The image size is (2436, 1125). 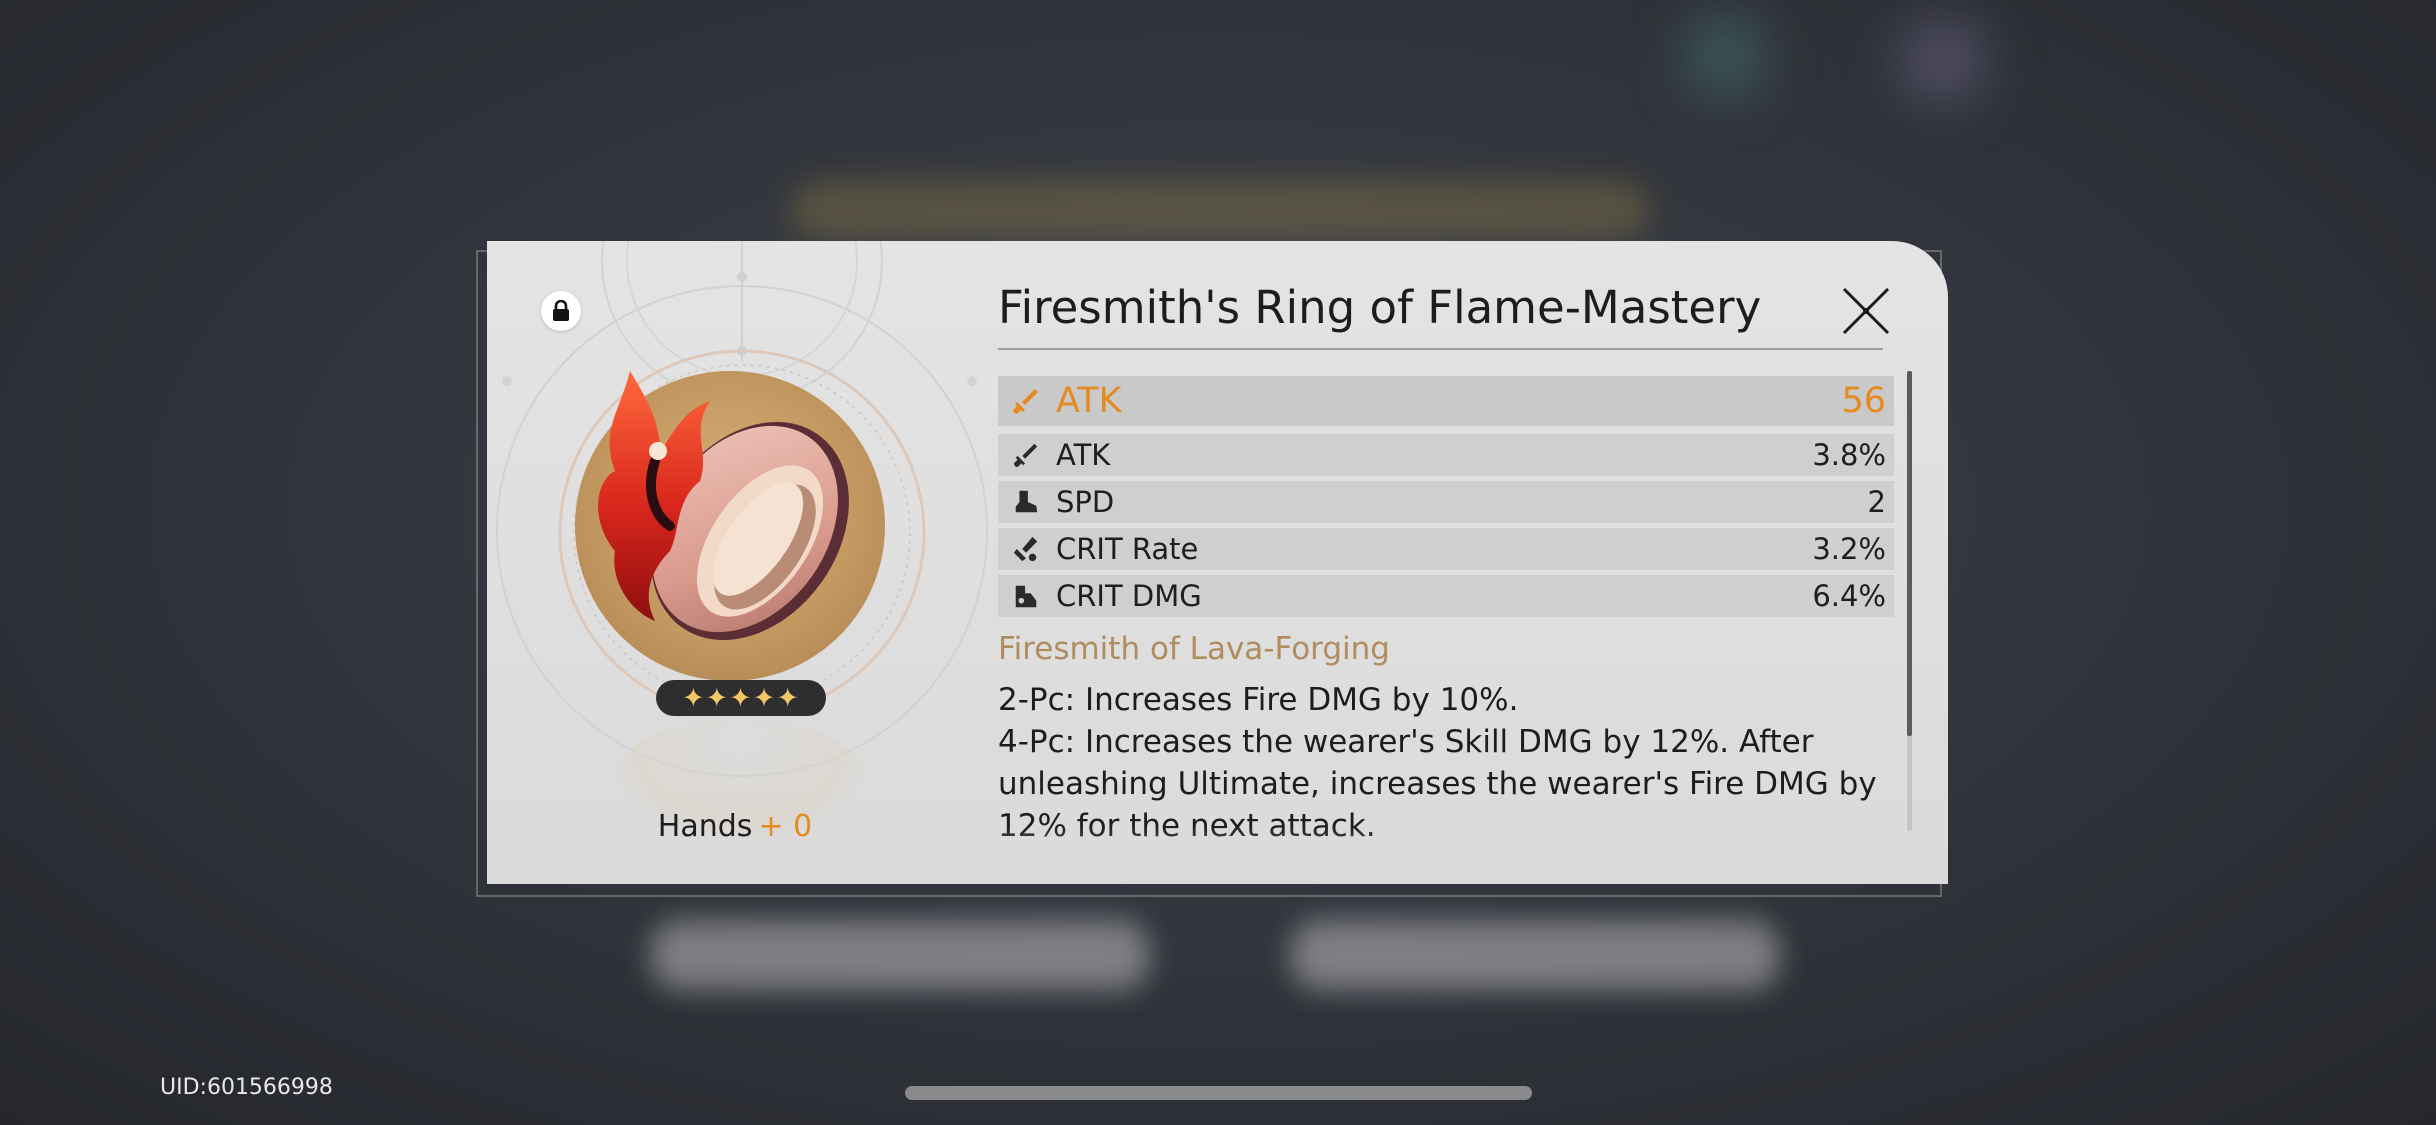 I want to click on set-effect-2pc: 2-Pc: Increases Fire DMG by 10%., so click(x=1258, y=700).